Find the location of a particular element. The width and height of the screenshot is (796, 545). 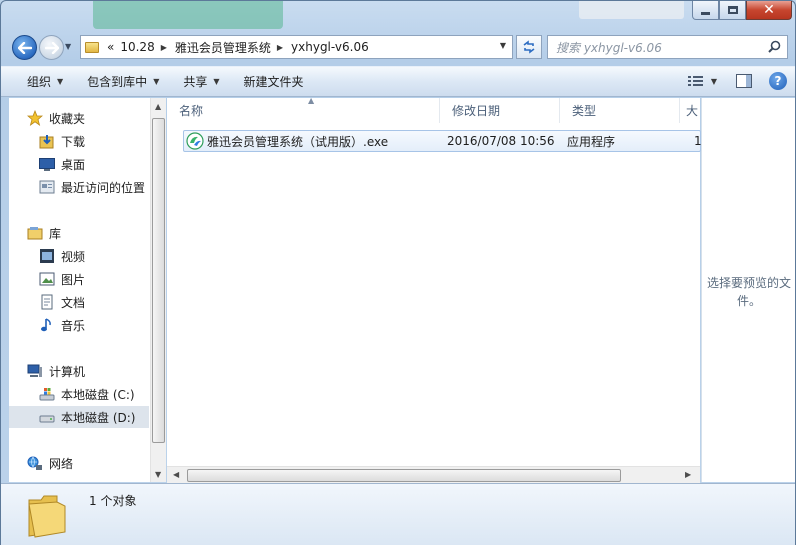

help-icon: ? is located at coordinates (778, 81).